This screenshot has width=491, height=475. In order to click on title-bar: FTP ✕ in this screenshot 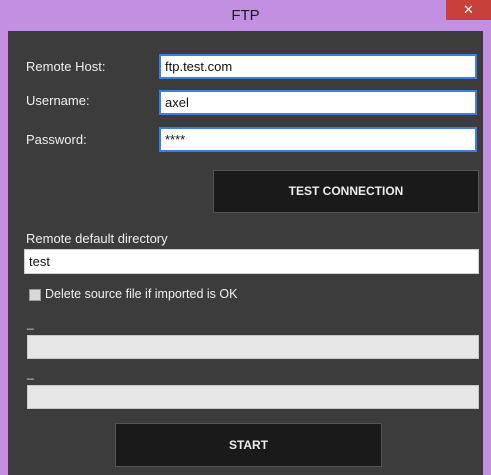, I will do `click(245, 15)`.